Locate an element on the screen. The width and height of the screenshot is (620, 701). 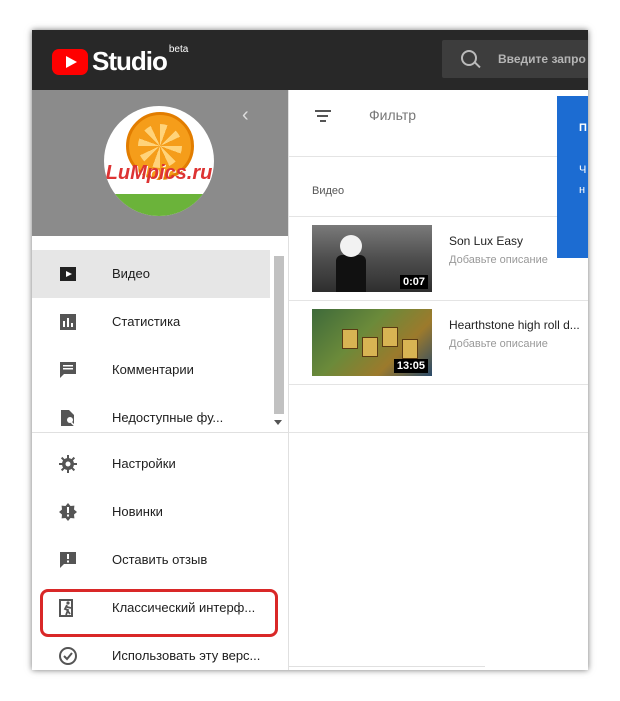
sidebar-item-settings: Настройки is located at coordinates (151, 464).